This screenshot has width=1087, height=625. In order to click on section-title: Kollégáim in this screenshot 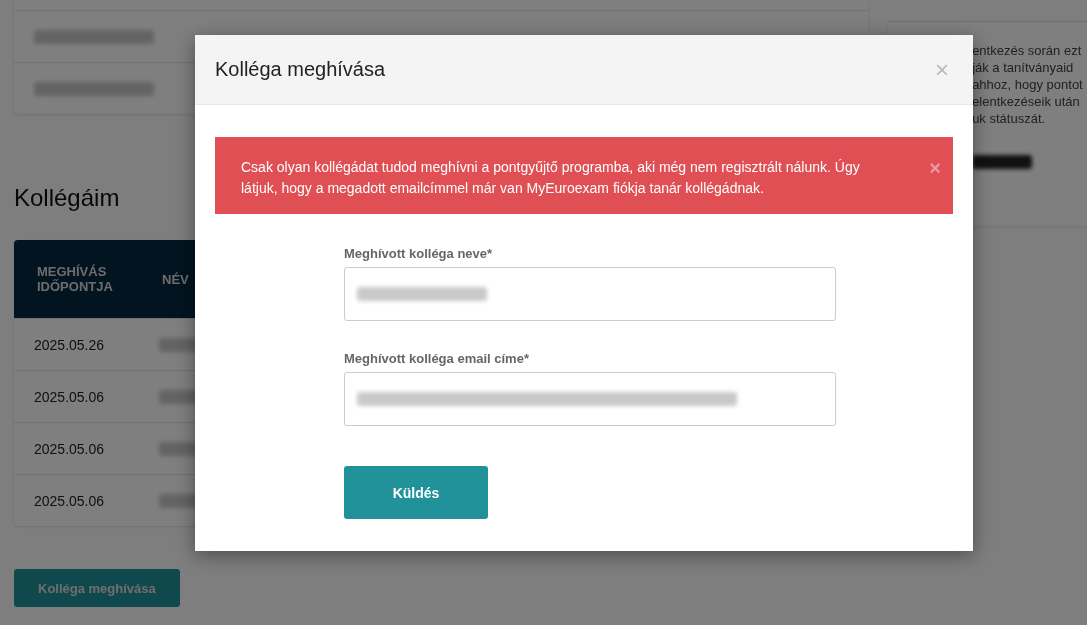, I will do `click(67, 198)`.